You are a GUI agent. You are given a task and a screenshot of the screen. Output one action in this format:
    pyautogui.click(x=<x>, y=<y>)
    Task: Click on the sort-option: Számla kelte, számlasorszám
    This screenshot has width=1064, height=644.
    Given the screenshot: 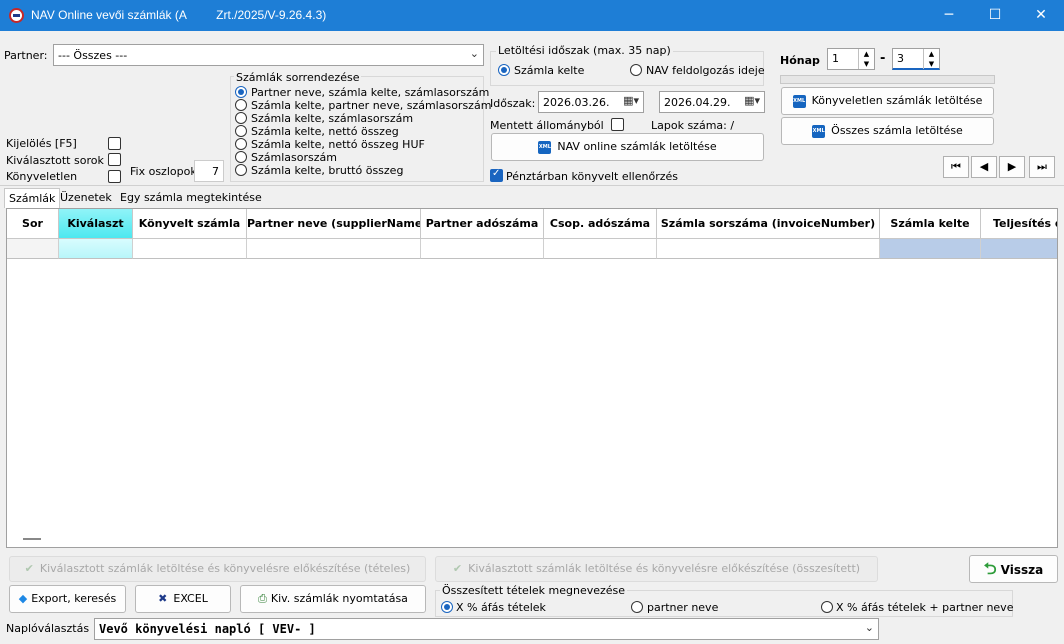 What is the action you would take?
    pyautogui.click(x=359, y=118)
    